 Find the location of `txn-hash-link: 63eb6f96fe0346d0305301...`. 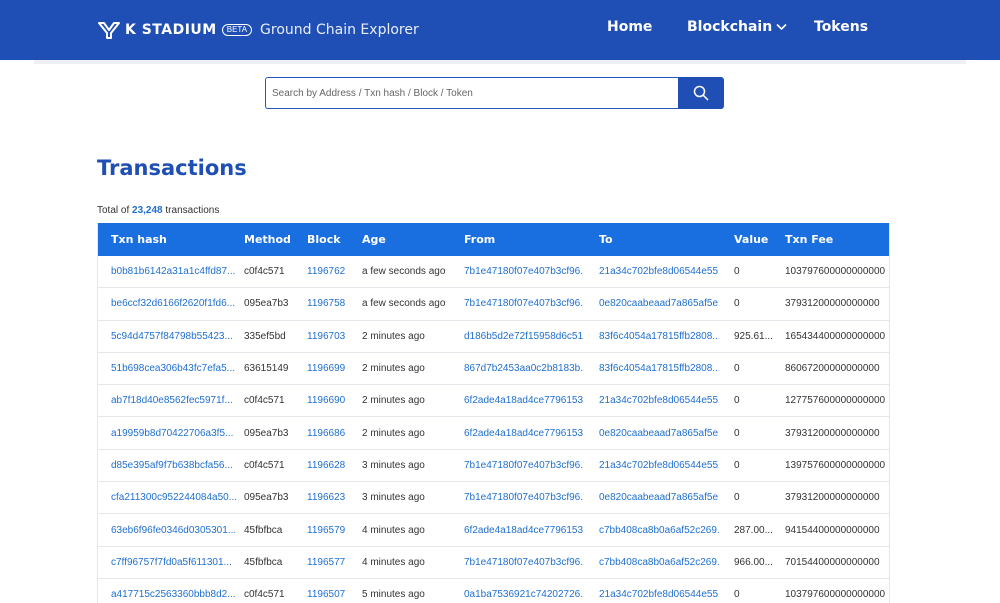

txn-hash-link: 63eb6f96fe0346d0305301... is located at coordinates (185, 529).